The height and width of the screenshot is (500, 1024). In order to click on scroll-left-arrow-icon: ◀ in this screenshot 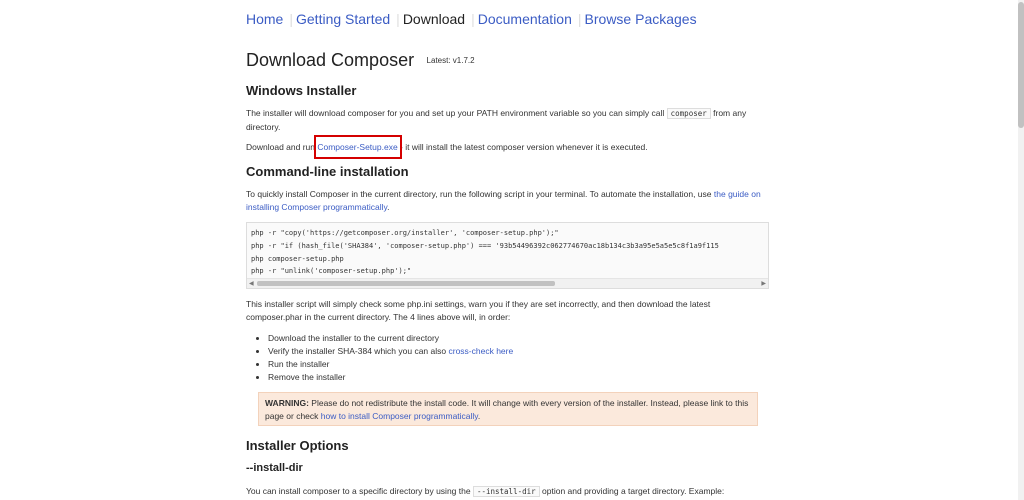, I will do `click(251, 283)`.